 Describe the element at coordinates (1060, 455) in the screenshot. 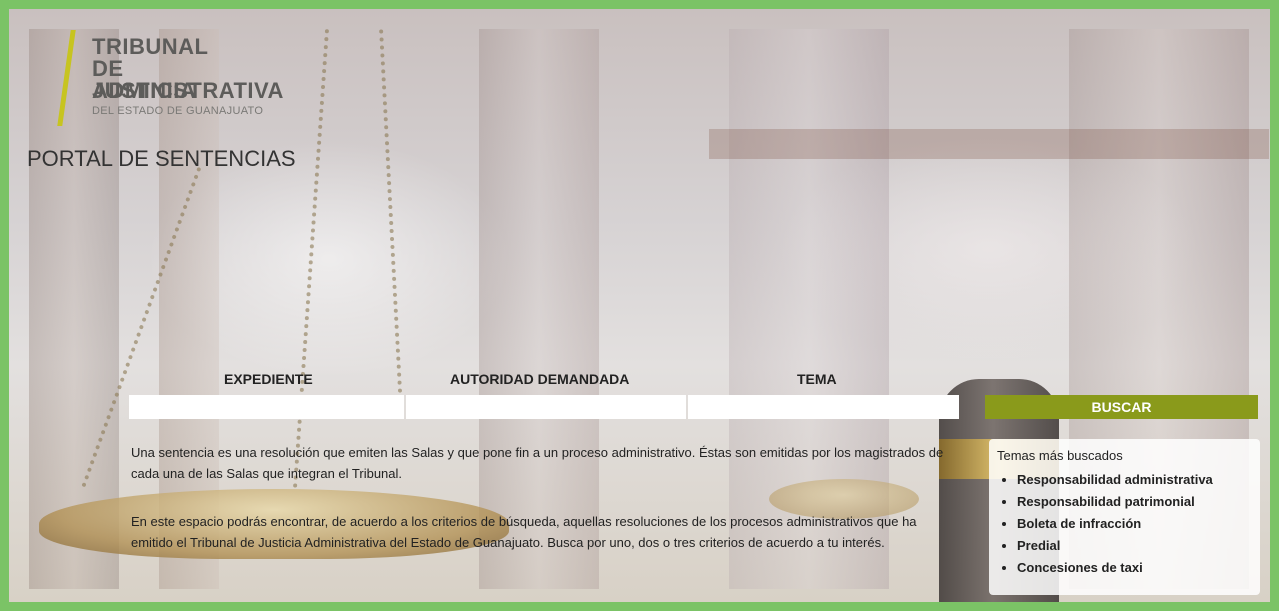

I see `popular-topics-title: Temas más buscados` at that location.